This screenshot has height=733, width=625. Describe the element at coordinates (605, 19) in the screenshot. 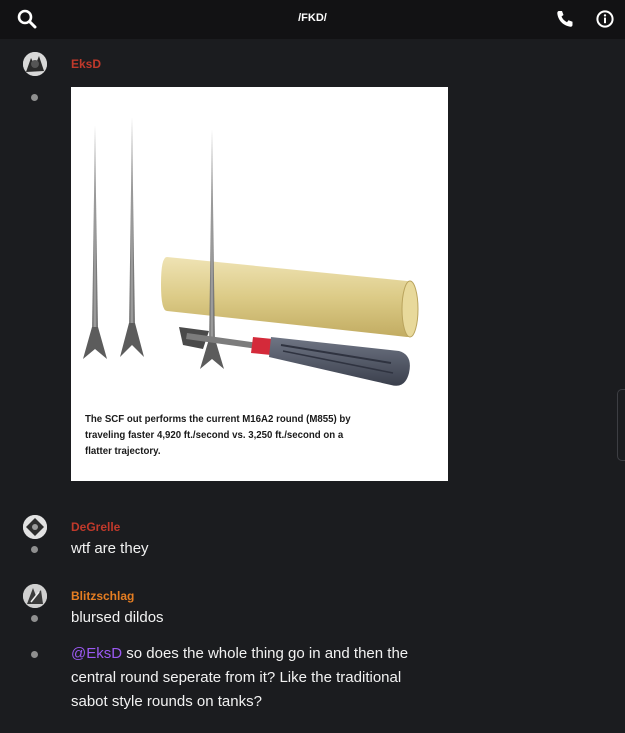

I see `info-icon` at that location.